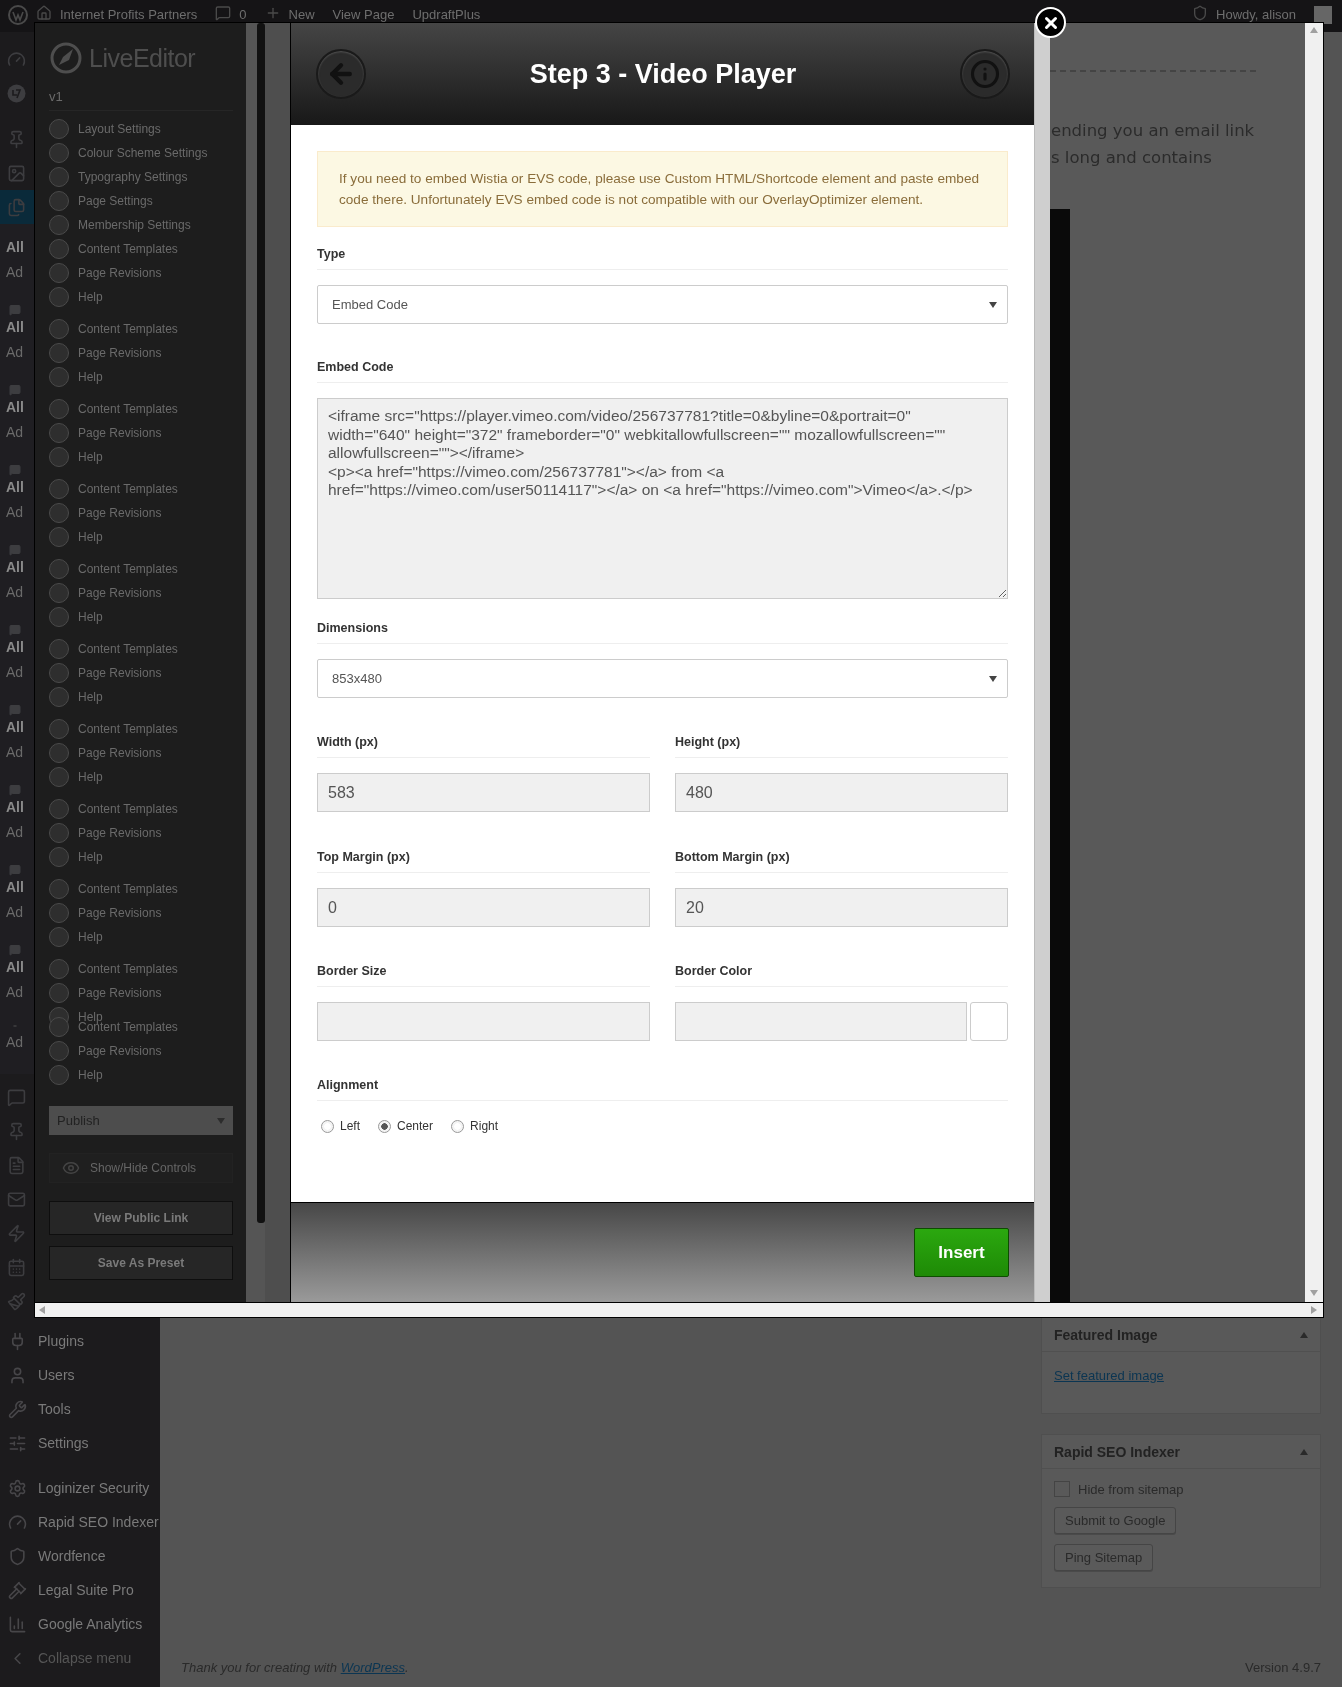  I want to click on wordpress-logo-icon, so click(18, 15).